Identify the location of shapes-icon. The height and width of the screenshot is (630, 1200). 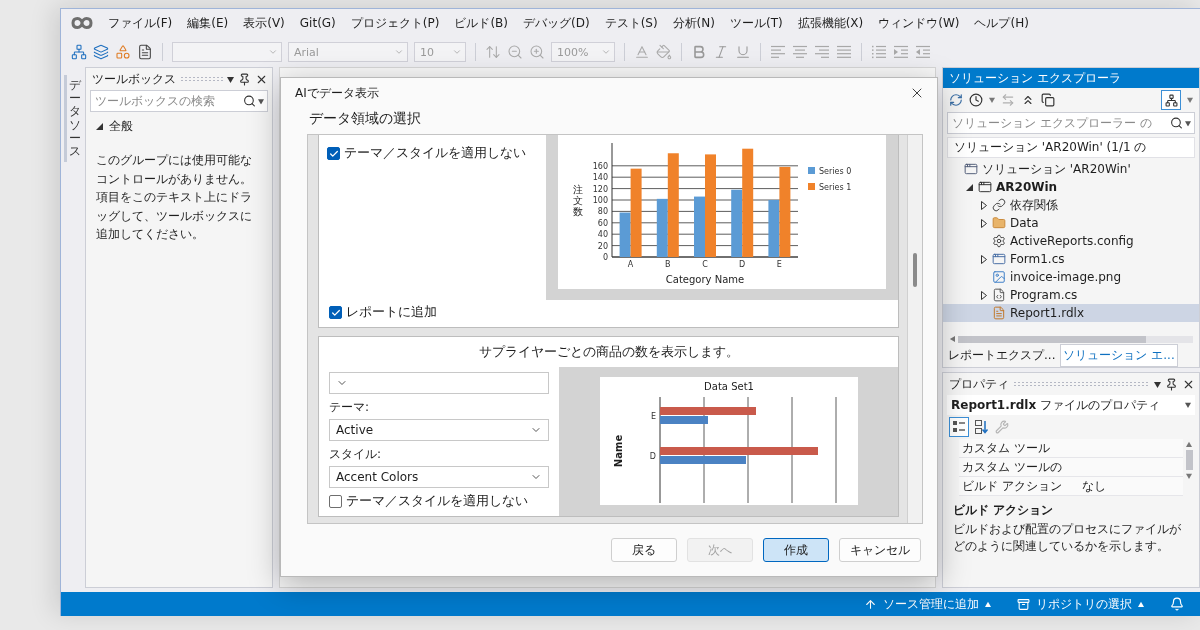
(123, 52).